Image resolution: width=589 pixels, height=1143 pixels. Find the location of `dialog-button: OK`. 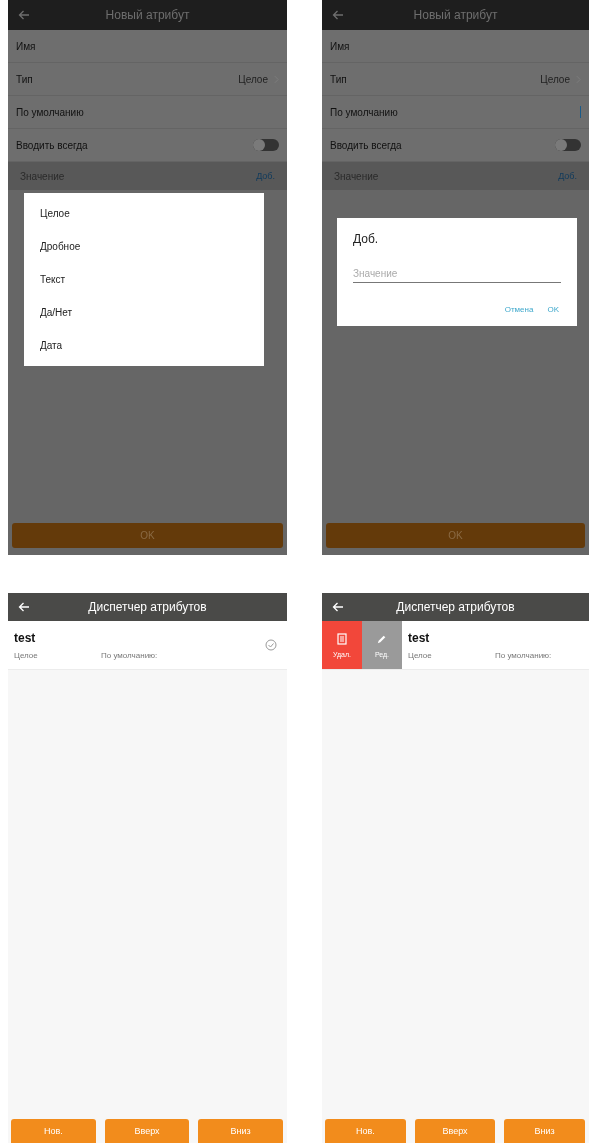

dialog-button: OK is located at coordinates (553, 309).